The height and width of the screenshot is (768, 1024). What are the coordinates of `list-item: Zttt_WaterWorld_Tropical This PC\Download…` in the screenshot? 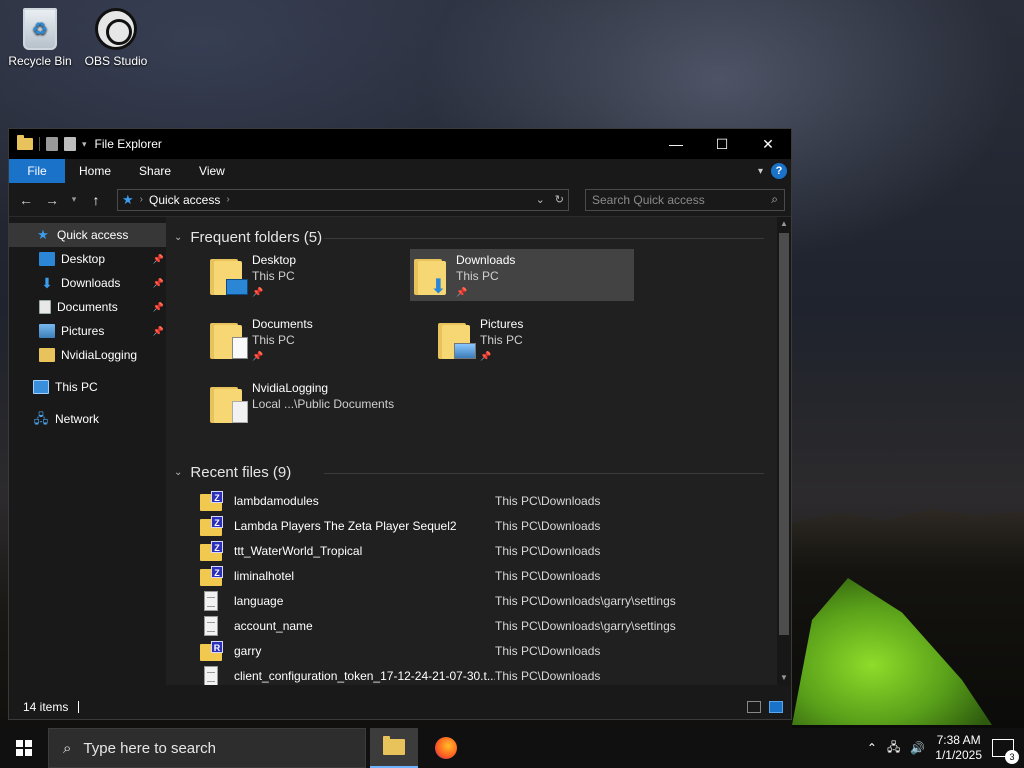 It's located at (480, 550).